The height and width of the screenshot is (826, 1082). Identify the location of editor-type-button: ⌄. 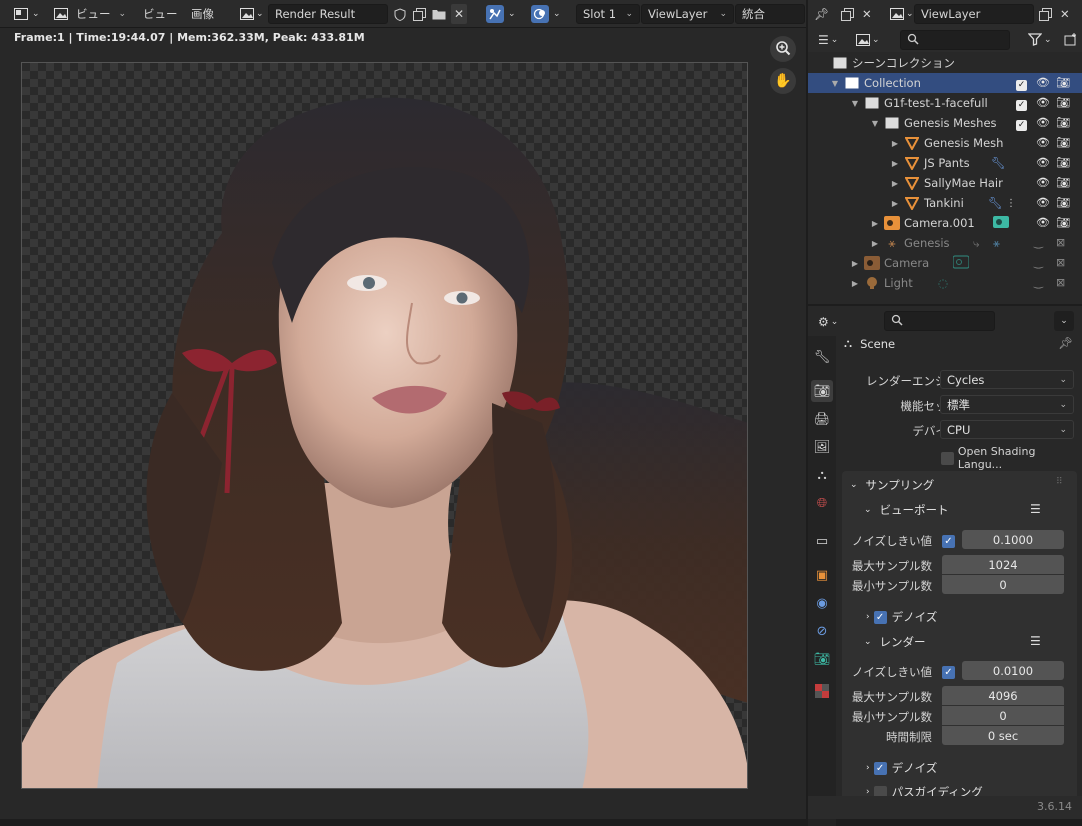
(26, 14).